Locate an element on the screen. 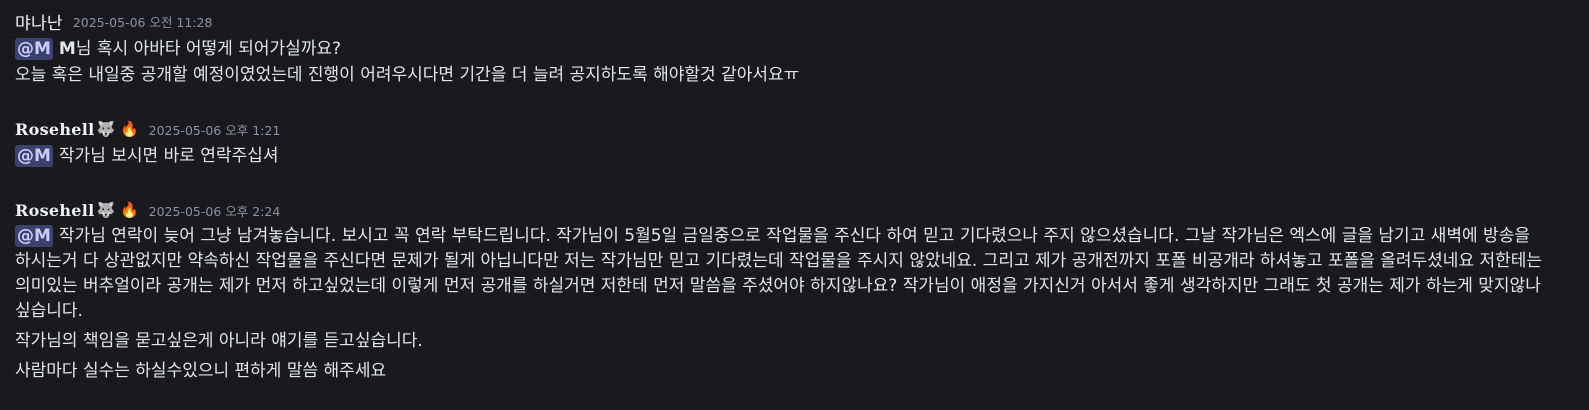  timestamp: 2025-05-06 오전 11:28 is located at coordinates (143, 21).